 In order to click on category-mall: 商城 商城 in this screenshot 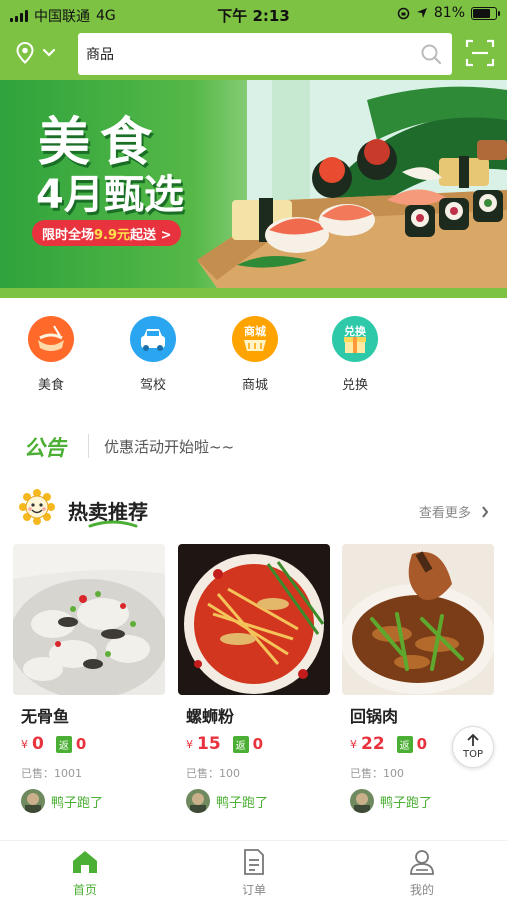, I will do `click(255, 352)`.